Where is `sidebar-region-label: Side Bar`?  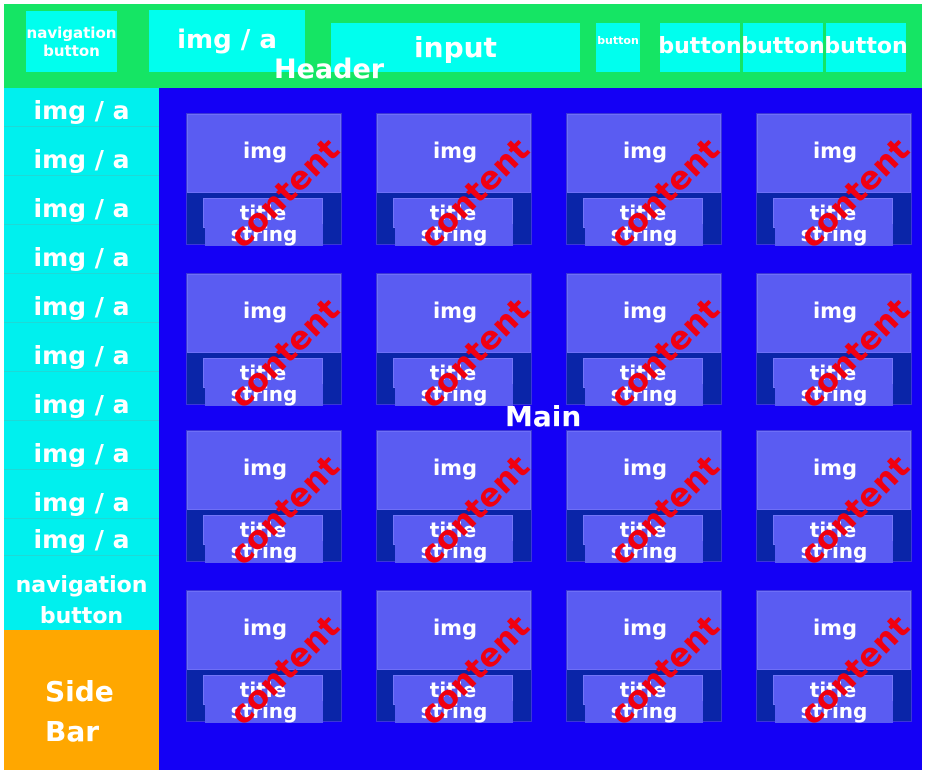
sidebar-region-label: Side Bar is located at coordinates (79, 711).